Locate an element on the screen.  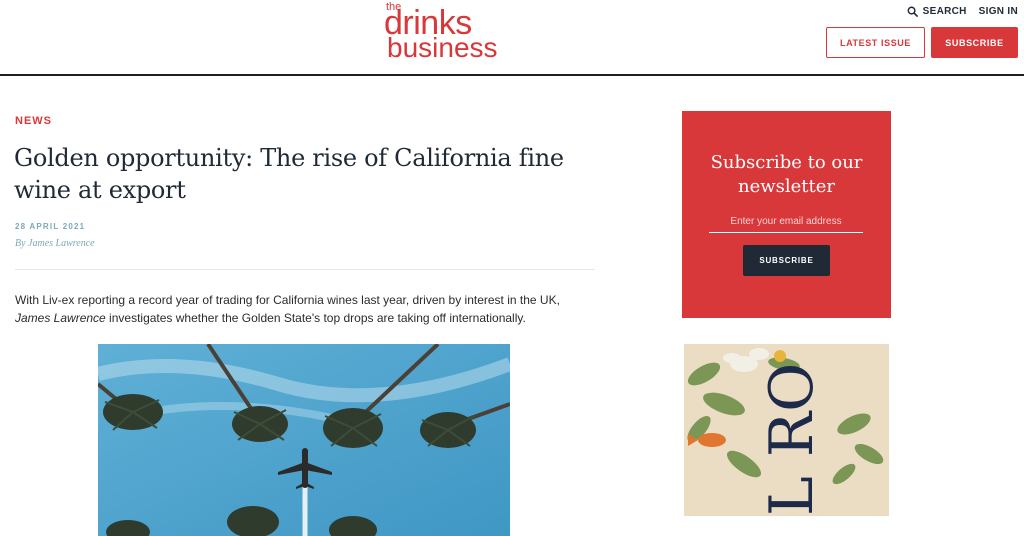
top-links: SEARCH SIGN IN is located at coordinates (962, 11).